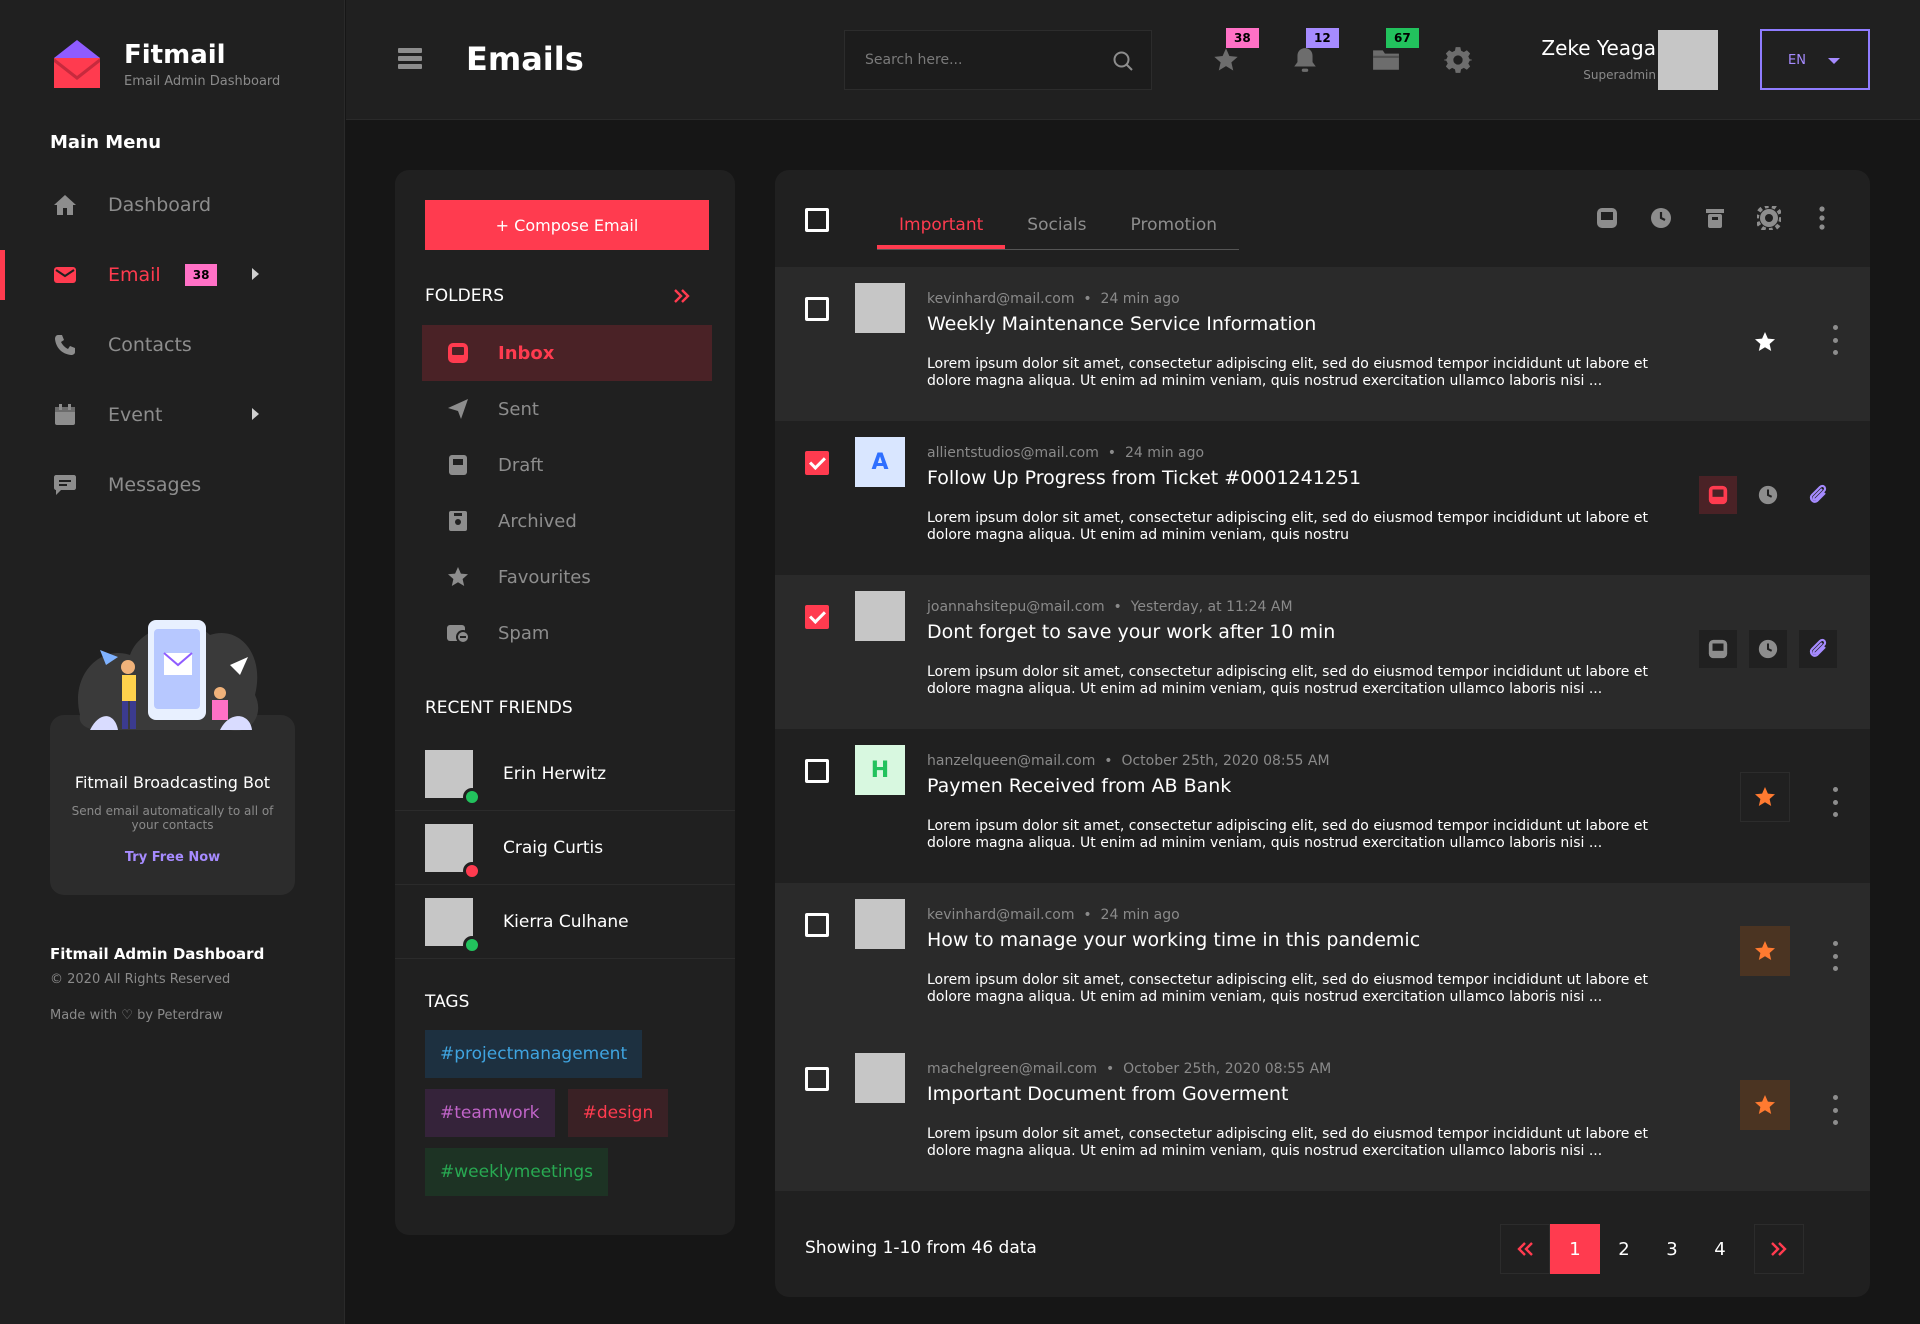 This screenshot has width=1920, height=1324. I want to click on tab-promotion: Promotion, so click(1174, 224).